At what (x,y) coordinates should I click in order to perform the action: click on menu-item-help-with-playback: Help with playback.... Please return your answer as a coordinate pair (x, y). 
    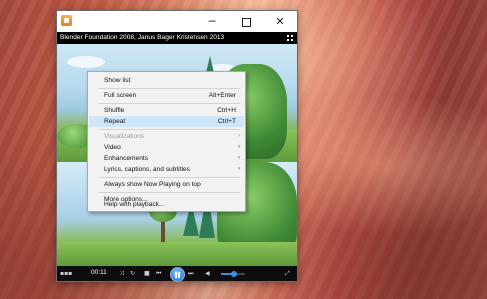
    Looking at the image, I should click on (166, 204).